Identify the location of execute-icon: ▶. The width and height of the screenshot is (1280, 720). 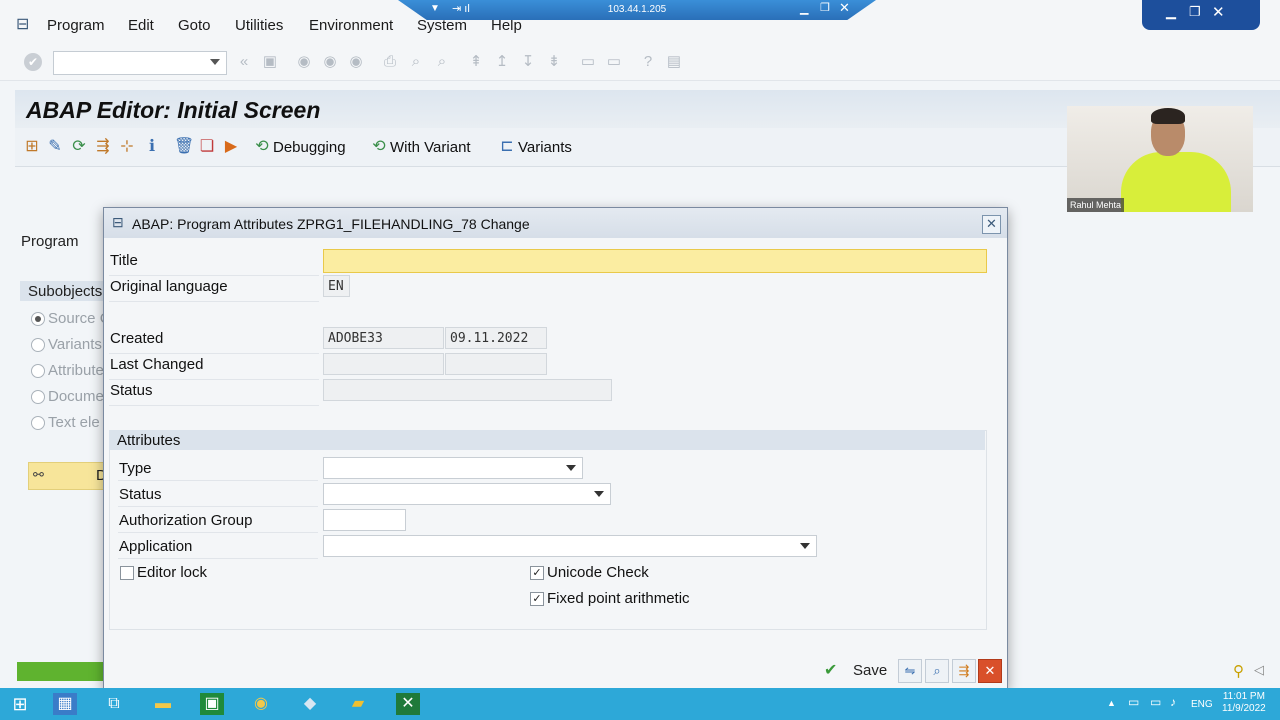
(231, 147).